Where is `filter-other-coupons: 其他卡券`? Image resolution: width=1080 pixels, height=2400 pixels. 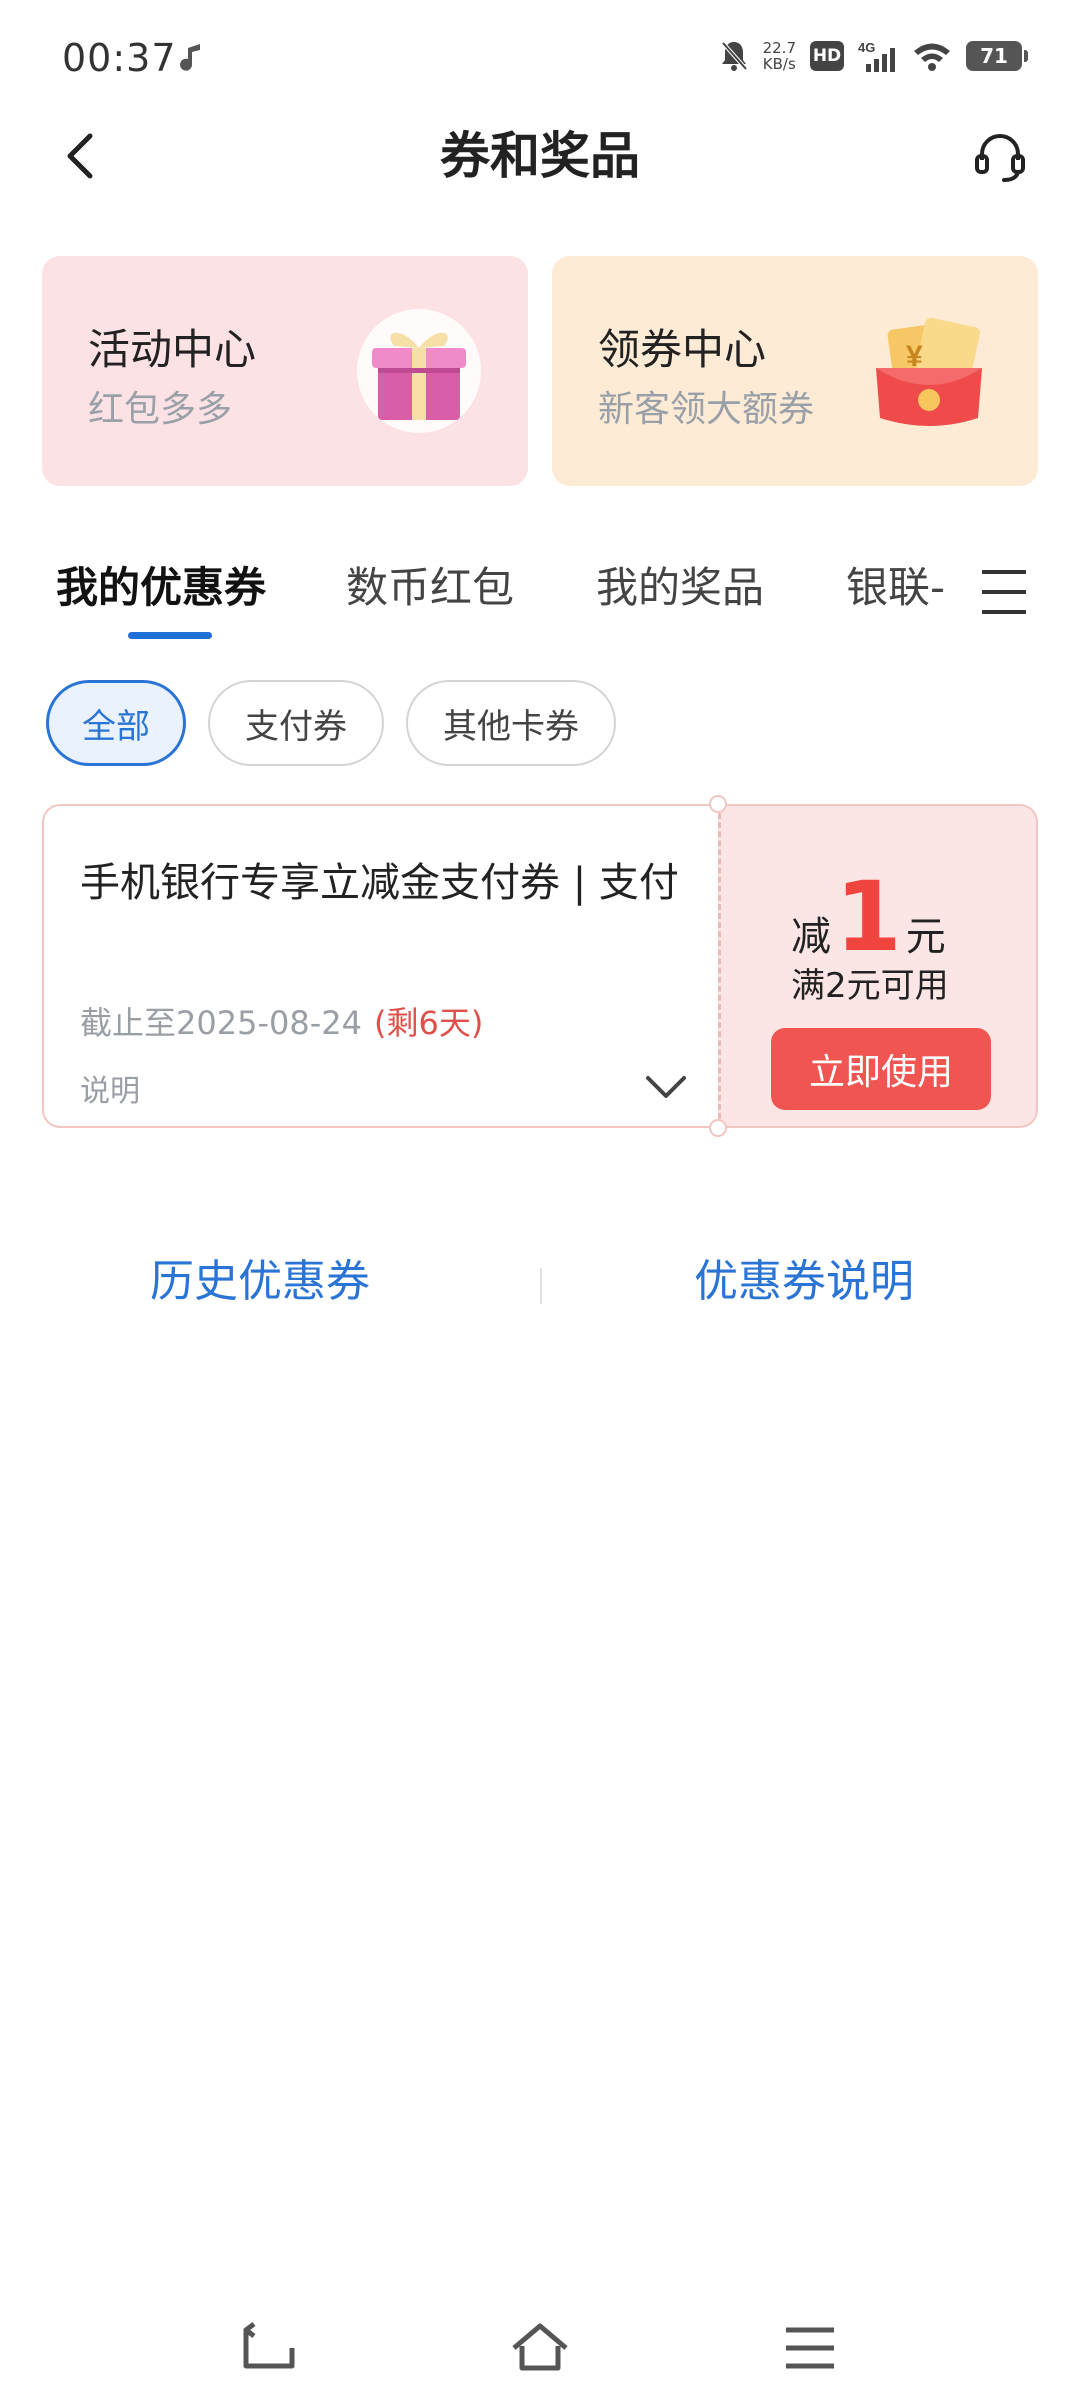
filter-other-coupons: 其他卡券 is located at coordinates (511, 723).